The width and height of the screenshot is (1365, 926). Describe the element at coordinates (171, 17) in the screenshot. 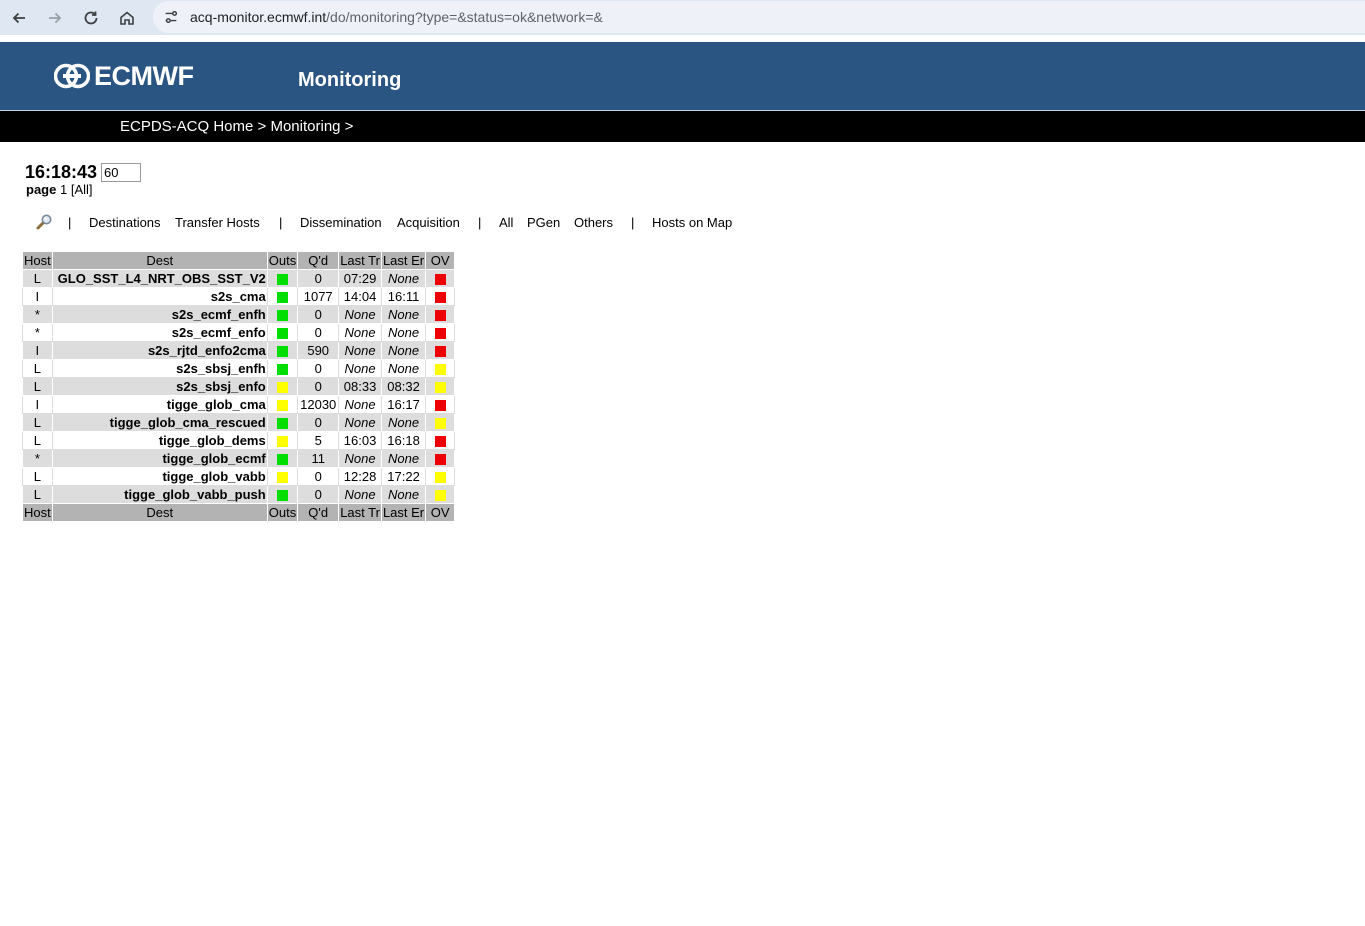

I see `site-info-icon` at that location.